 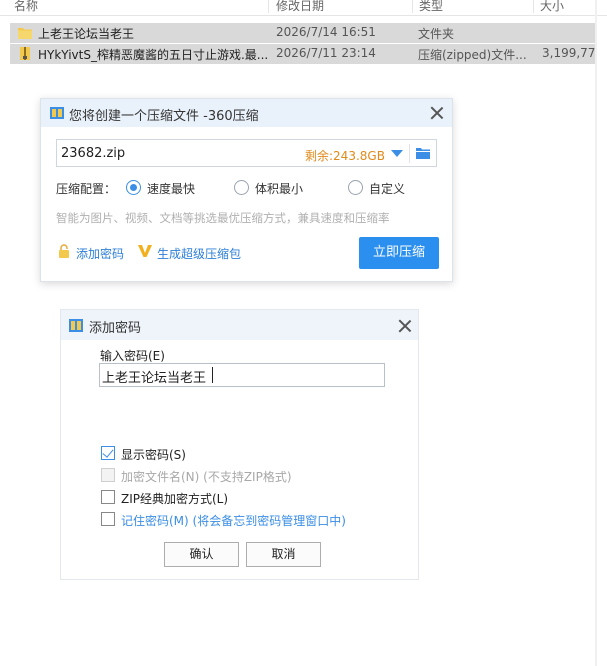 What do you see at coordinates (100, 253) in the screenshot?
I see `add-password-link: 添加密码` at bounding box center [100, 253].